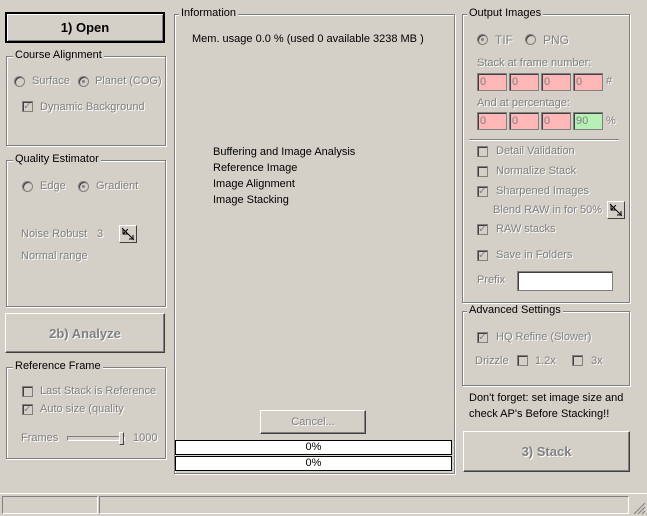 The image size is (647, 516). Describe the element at coordinates (482, 191) in the screenshot. I see `sharpened-images-checkbox: ✓` at that location.